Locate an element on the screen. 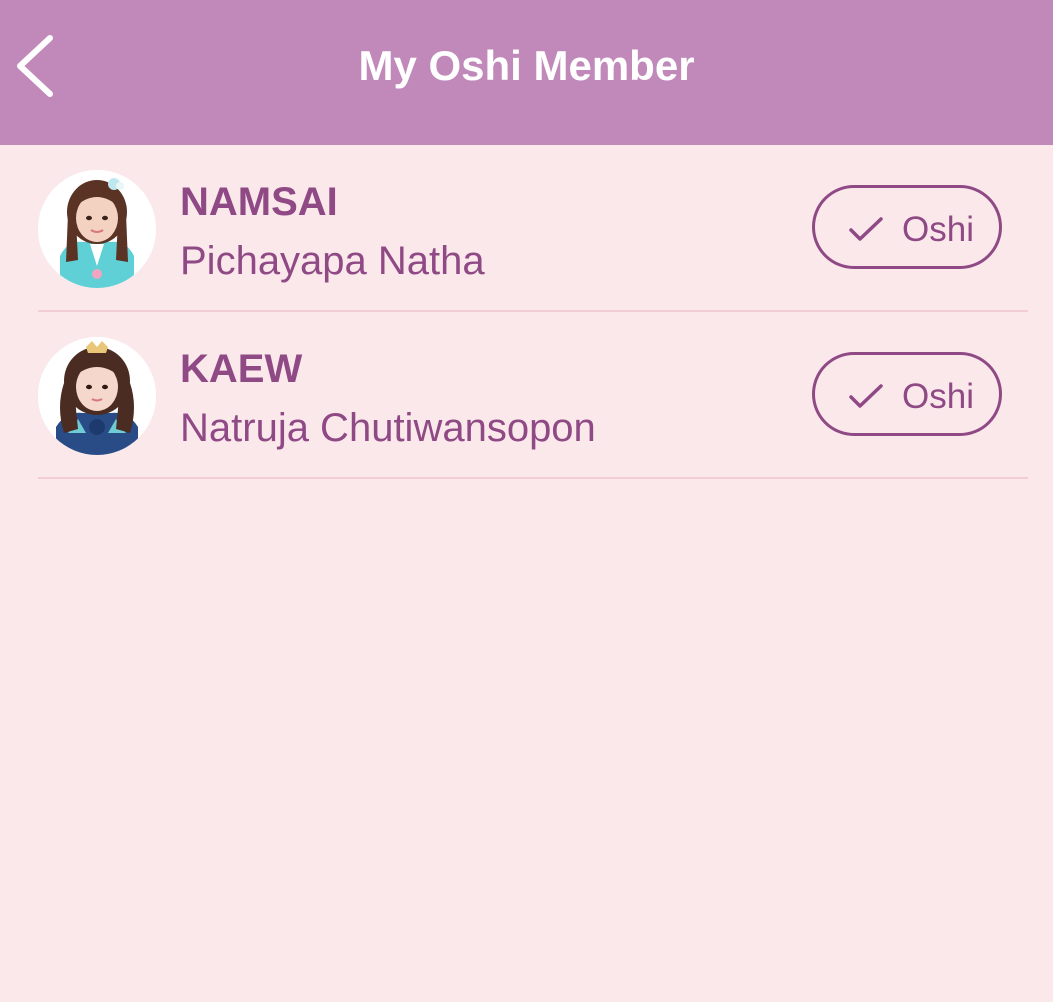 This screenshot has height=1002, width=1053. member-nickname: NAMSAI is located at coordinates (259, 202).